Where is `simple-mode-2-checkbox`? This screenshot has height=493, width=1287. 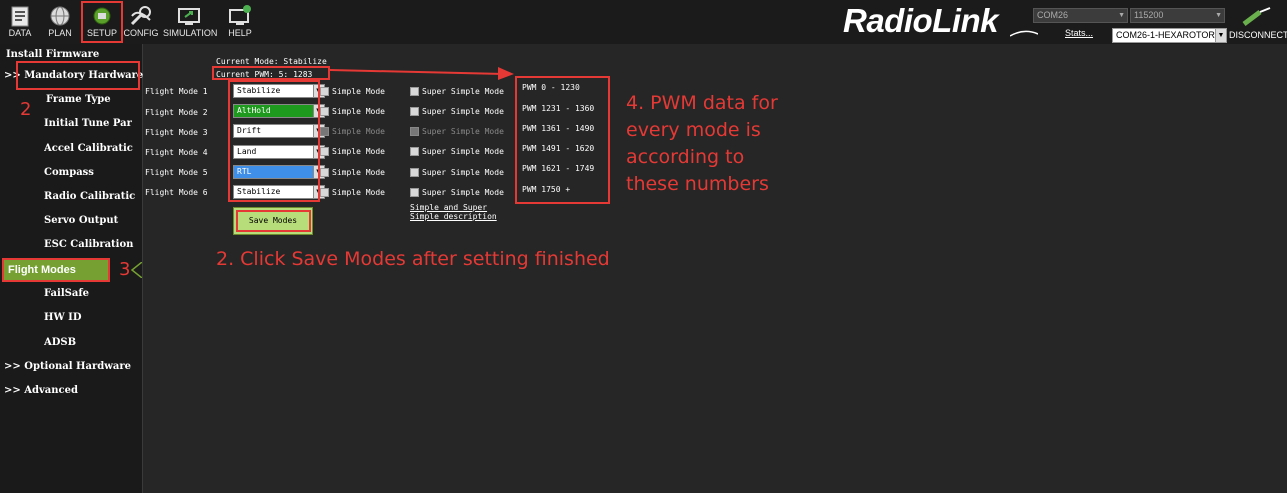 simple-mode-2-checkbox is located at coordinates (324, 111).